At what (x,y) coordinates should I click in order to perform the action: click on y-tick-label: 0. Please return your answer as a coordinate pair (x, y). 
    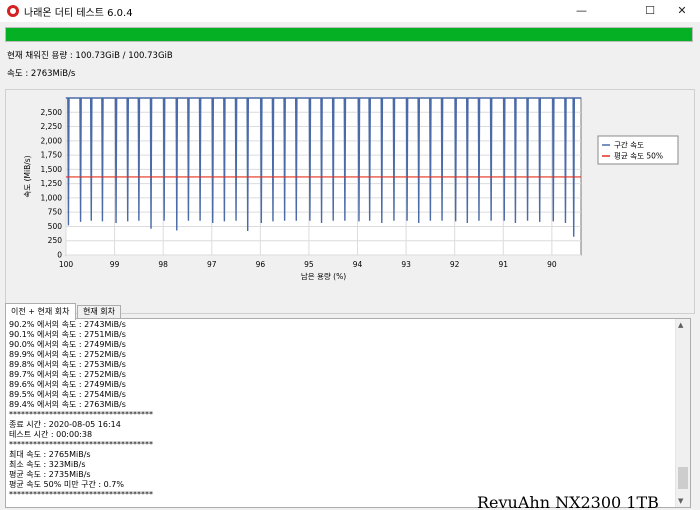
    Looking at the image, I should click on (59, 255).